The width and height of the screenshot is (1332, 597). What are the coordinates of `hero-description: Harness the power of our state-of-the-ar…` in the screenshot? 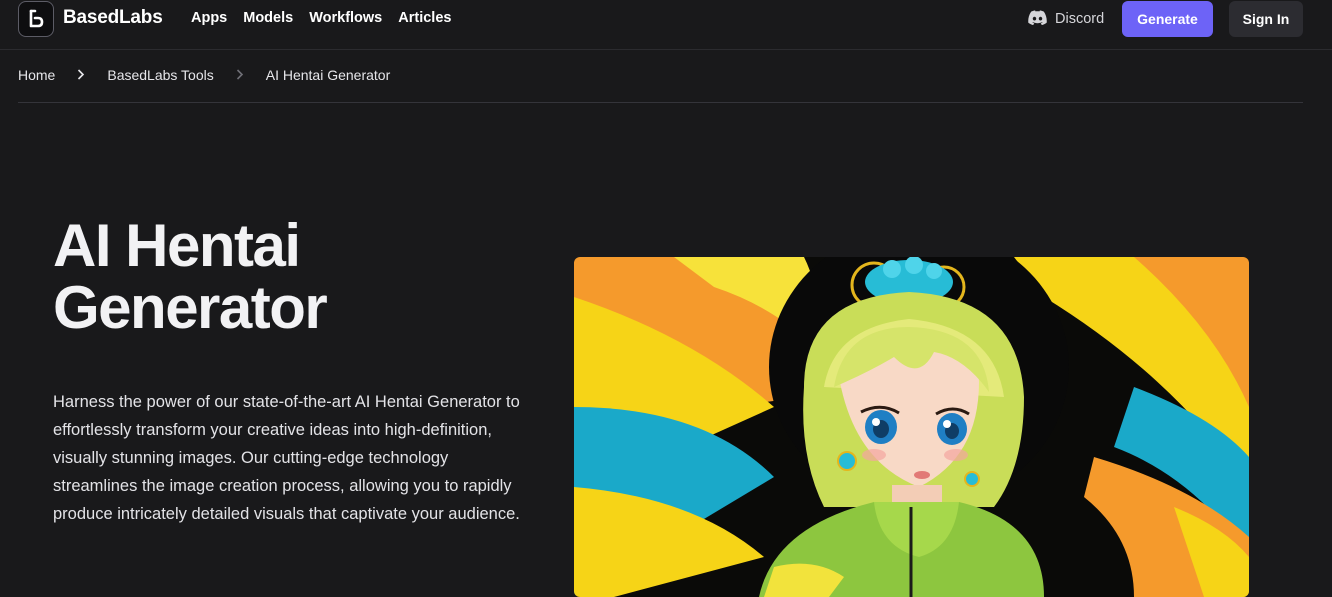 It's located at (286, 458).